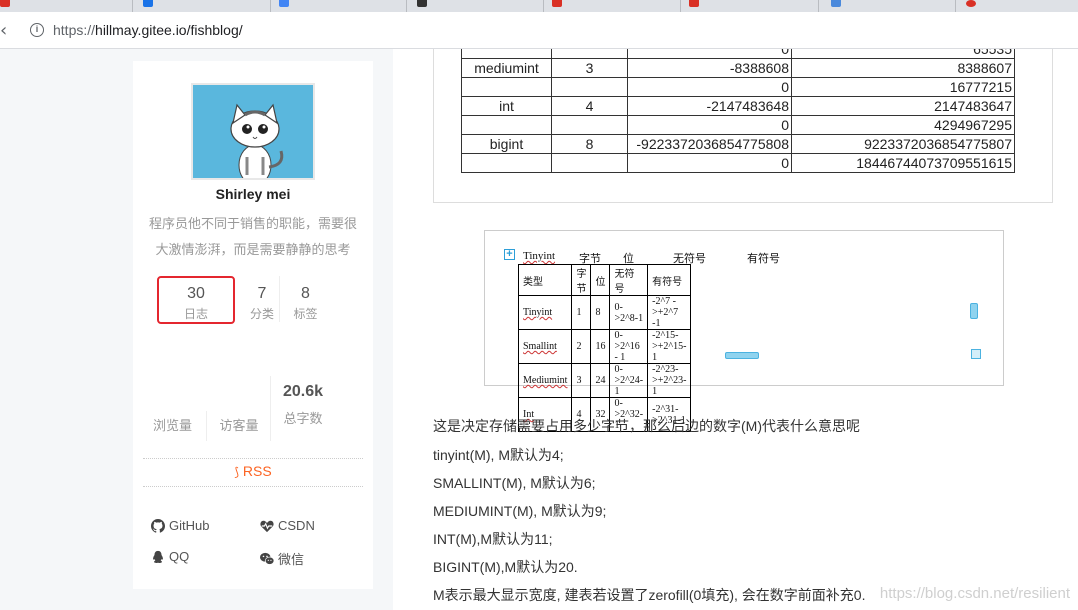 This screenshot has width=1078, height=610. What do you see at coordinates (305, 314) in the screenshot?
I see `stat-tags-label: 标签` at bounding box center [305, 314].